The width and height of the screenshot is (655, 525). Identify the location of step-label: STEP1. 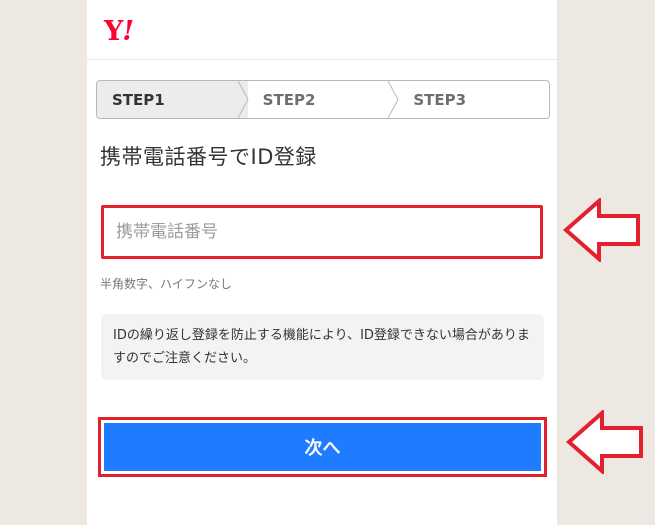
(138, 99).